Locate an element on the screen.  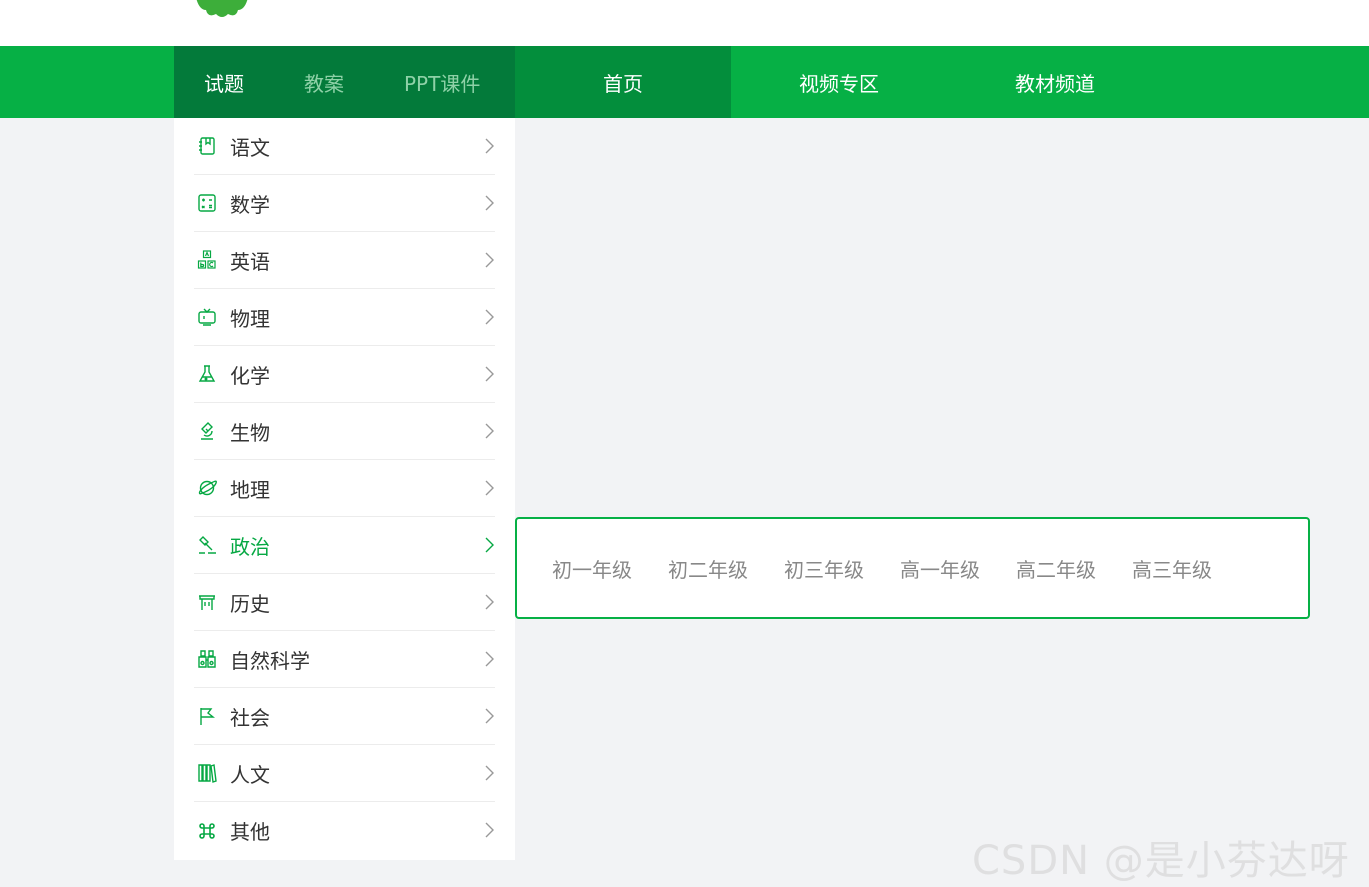
sidebar-item-chinese: 语文 is located at coordinates (344, 146).